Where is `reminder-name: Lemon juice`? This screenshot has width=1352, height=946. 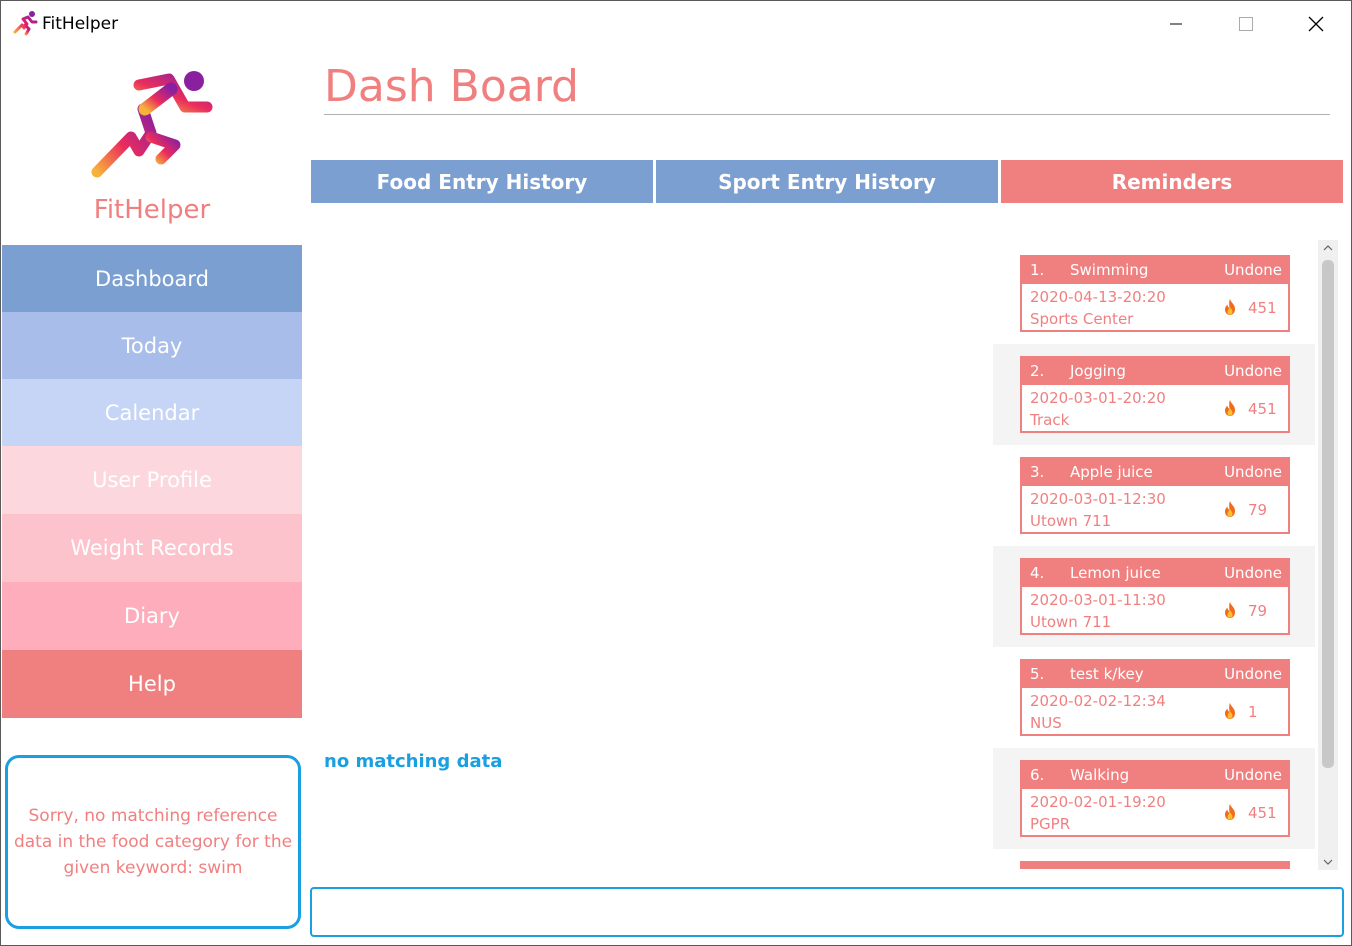
reminder-name: Lemon juice is located at coordinates (1115, 573).